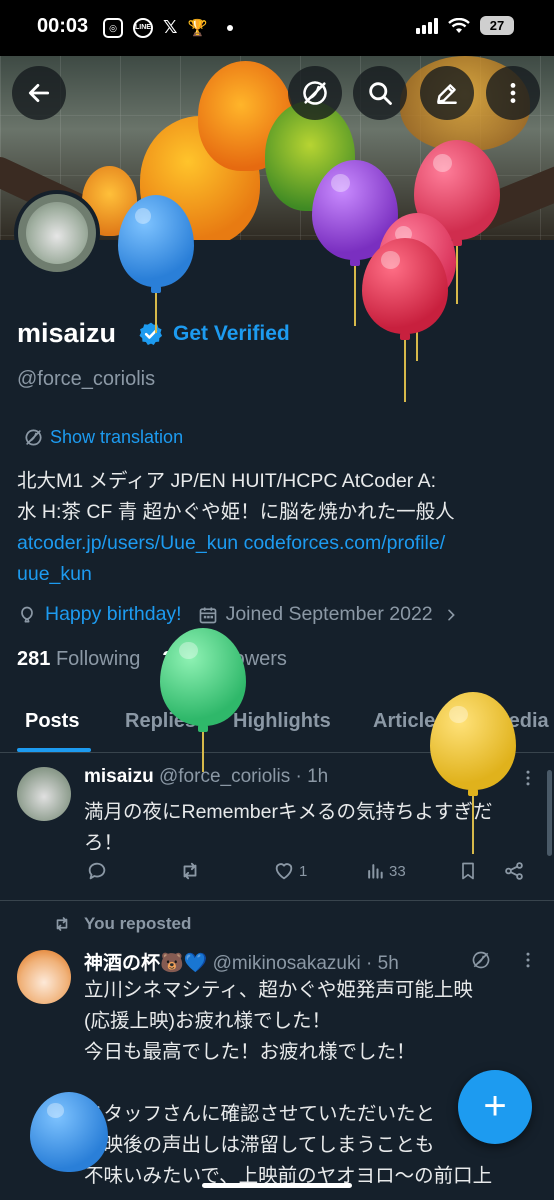 The image size is (554, 1200). I want to click on translate-button, so click(315, 93).